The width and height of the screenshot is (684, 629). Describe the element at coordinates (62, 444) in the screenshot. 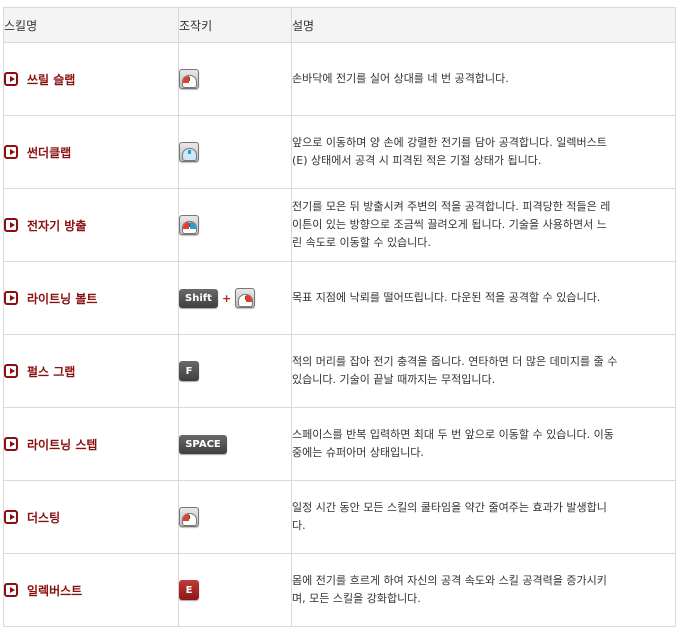

I see `skill-name: 라이트닝 스텝` at that location.